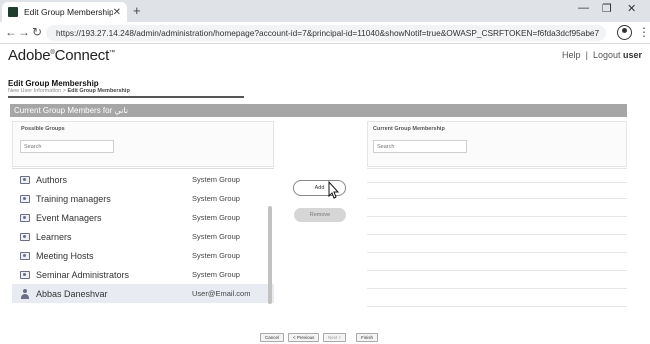 Image resolution: width=650 pixels, height=344 pixels. I want to click on adobe-connect-logo: Adobe®Connect™, so click(61, 55).